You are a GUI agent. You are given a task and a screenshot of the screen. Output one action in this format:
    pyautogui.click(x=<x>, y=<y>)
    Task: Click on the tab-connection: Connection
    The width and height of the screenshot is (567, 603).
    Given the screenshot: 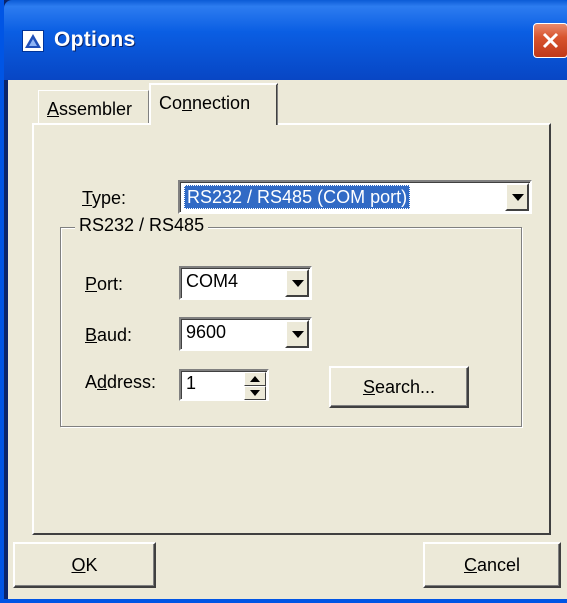 What is the action you would take?
    pyautogui.click(x=213, y=104)
    